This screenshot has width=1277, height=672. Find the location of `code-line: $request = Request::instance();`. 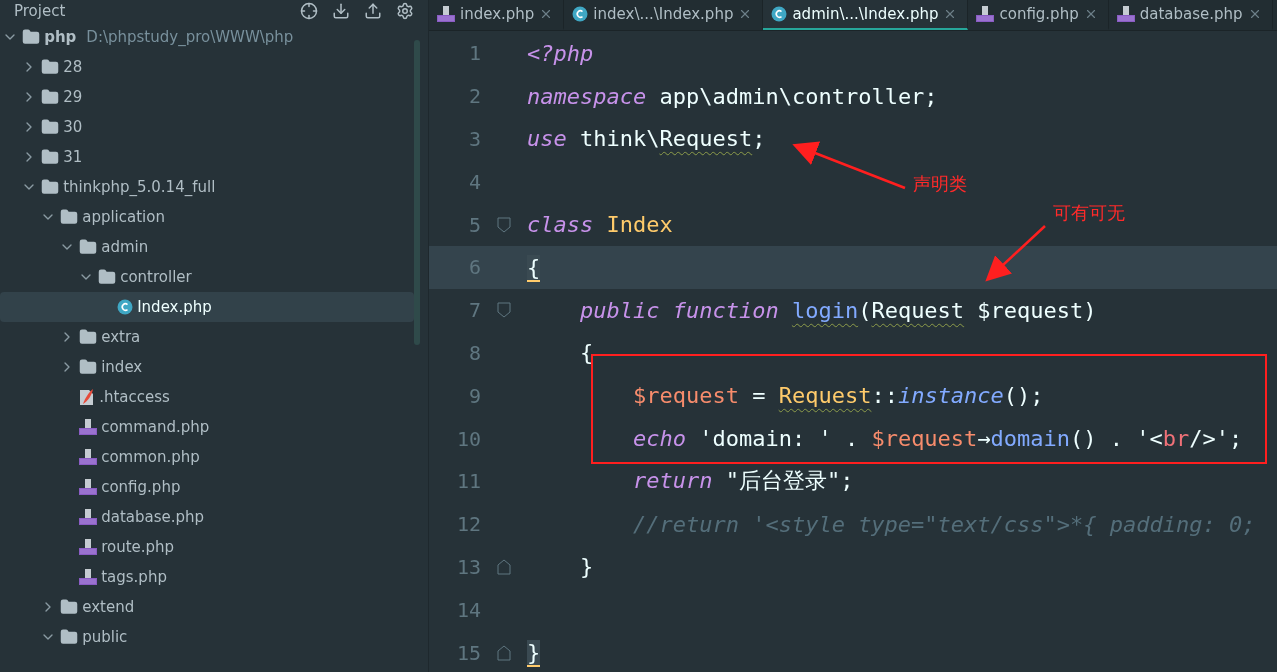

code-line: $request = Request::instance(); is located at coordinates (837, 396).